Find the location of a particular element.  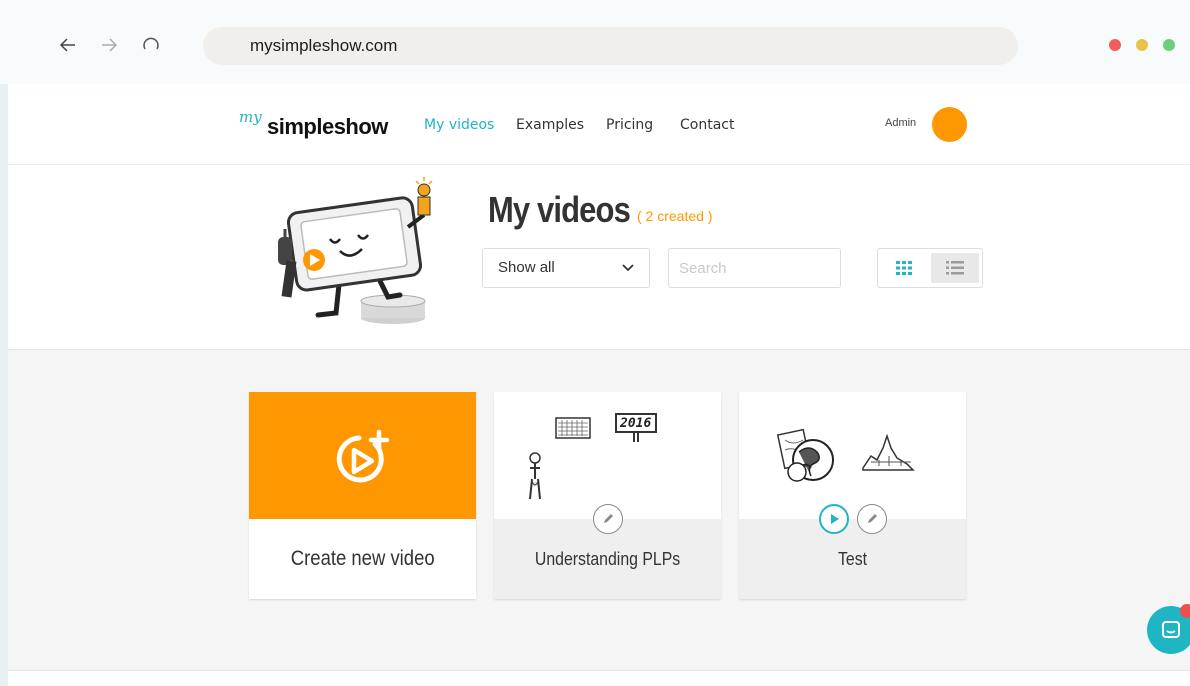

grid-icon is located at coordinates (904, 268).